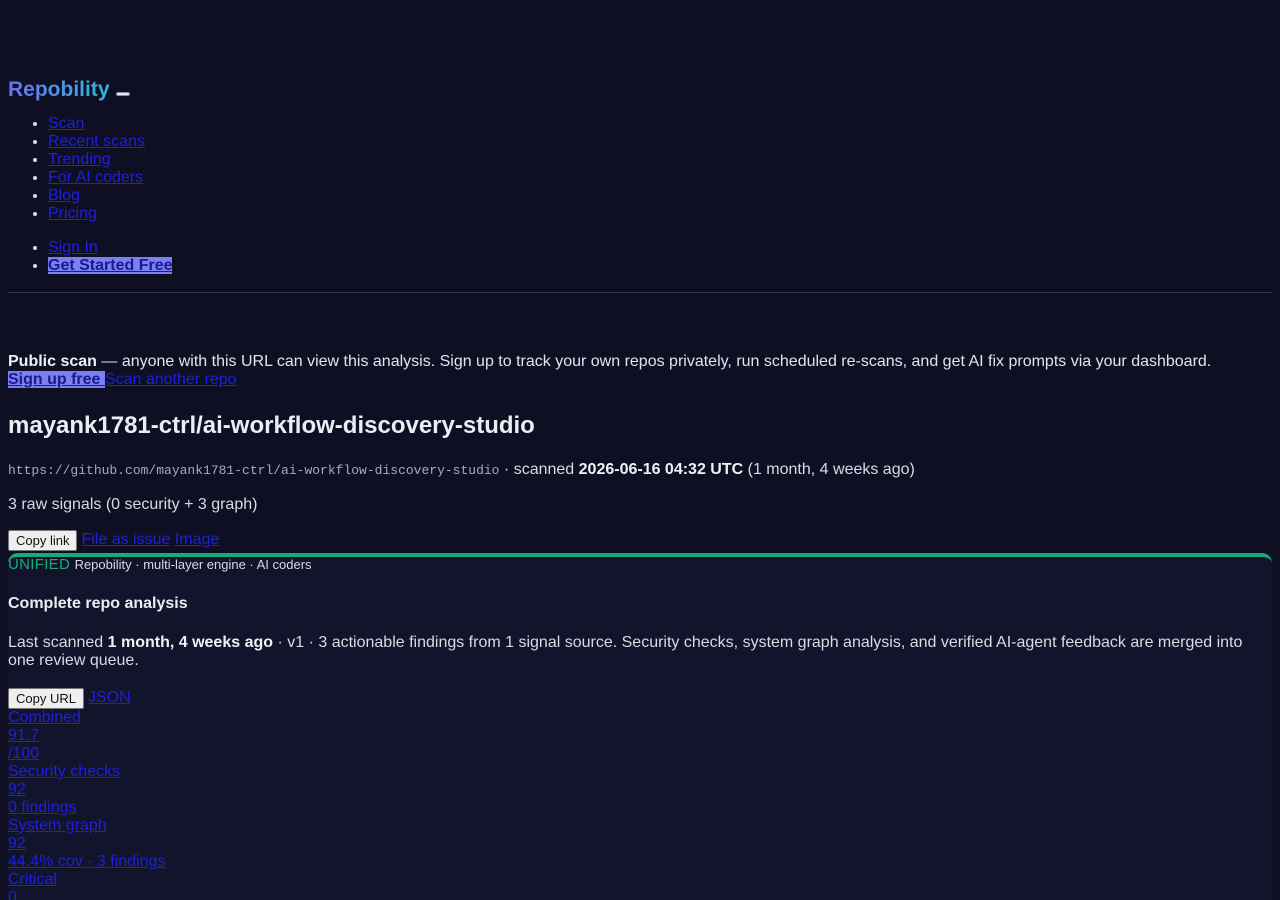  What do you see at coordinates (64, 195) in the screenshot?
I see `nav-link-blog: Blog` at bounding box center [64, 195].